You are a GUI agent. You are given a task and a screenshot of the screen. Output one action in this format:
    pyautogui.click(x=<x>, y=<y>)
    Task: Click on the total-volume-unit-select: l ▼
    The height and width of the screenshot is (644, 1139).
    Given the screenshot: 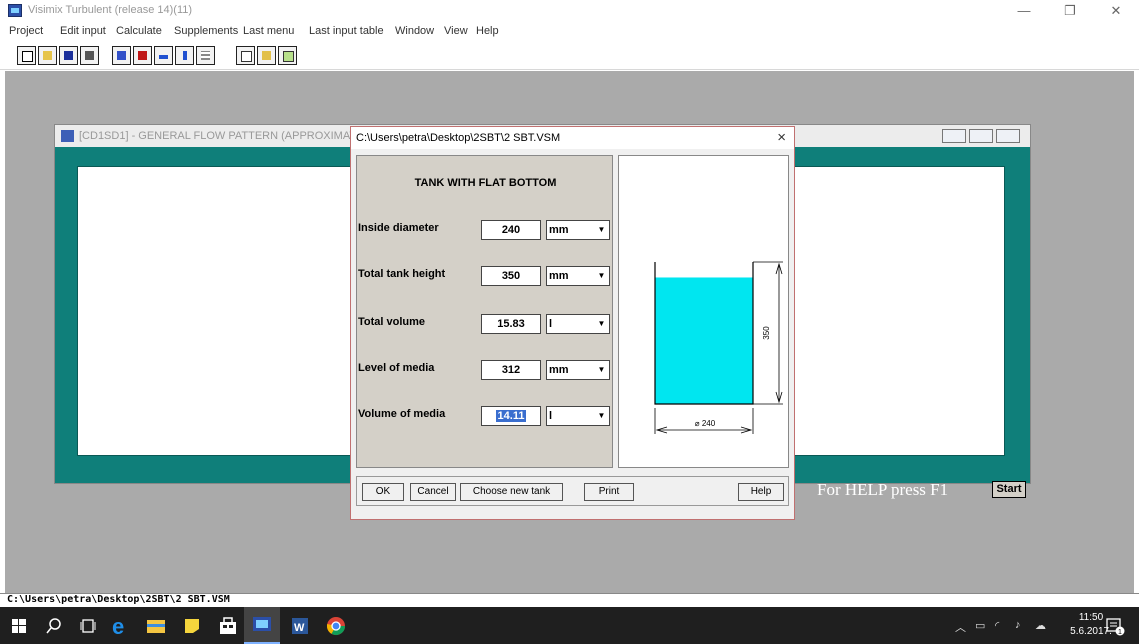 What is the action you would take?
    pyautogui.click(x=578, y=324)
    